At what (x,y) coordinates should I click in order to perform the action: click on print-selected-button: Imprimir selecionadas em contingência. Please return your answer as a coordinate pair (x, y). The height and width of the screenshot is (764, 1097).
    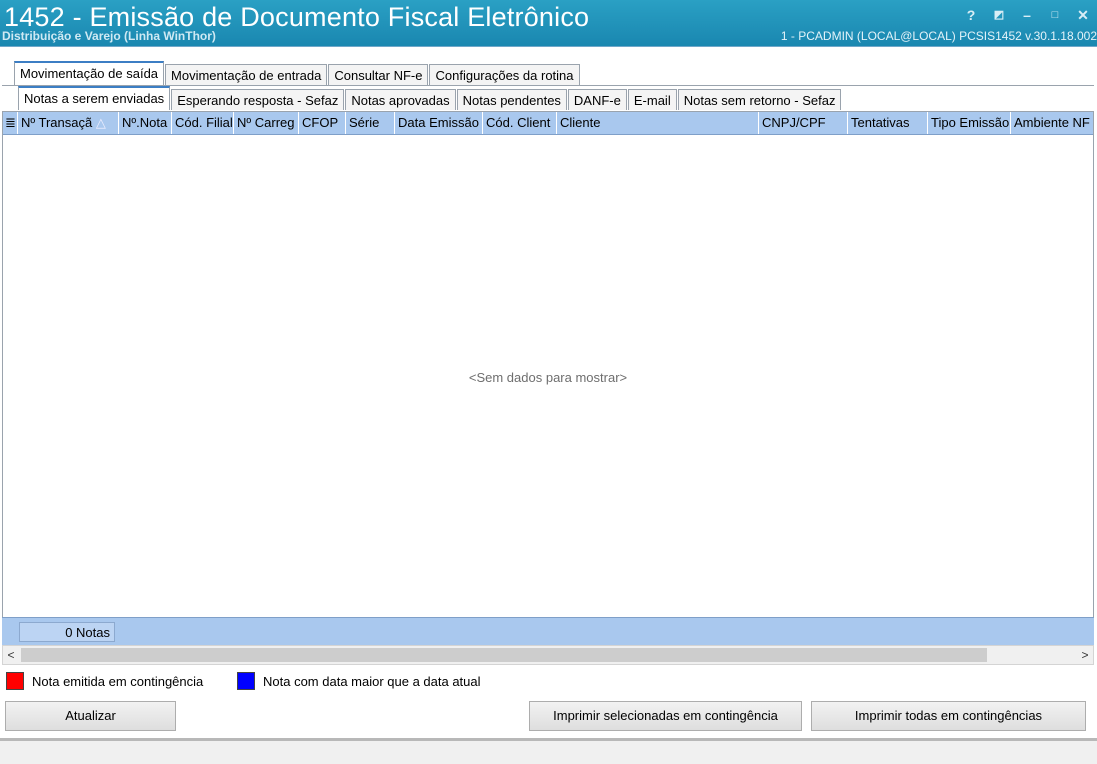
    Looking at the image, I should click on (665, 716).